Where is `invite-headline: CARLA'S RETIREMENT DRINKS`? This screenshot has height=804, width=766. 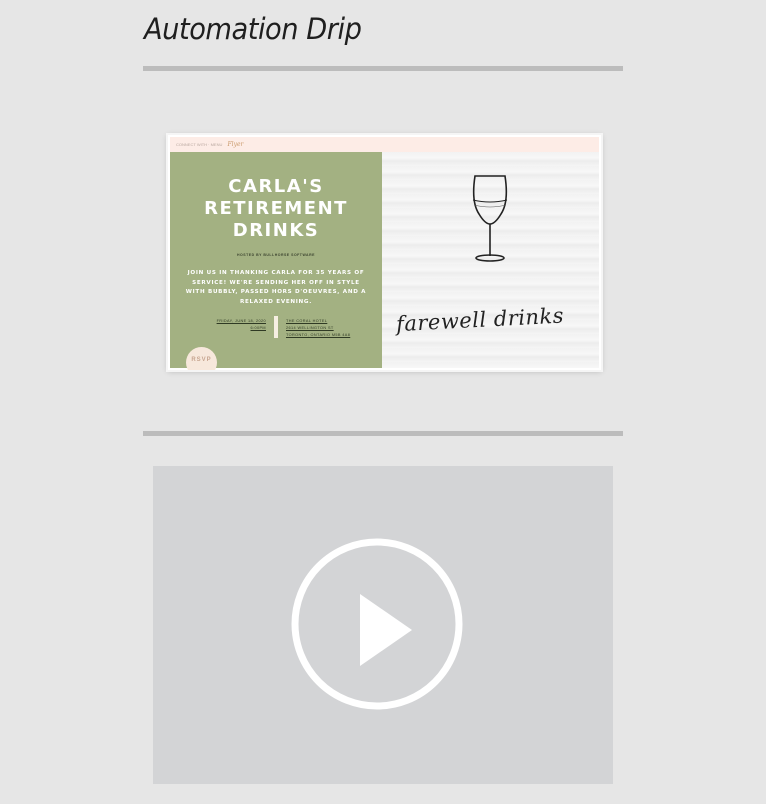
invite-headline: CARLA'S RETIREMENT DRINKS is located at coordinates (276, 209).